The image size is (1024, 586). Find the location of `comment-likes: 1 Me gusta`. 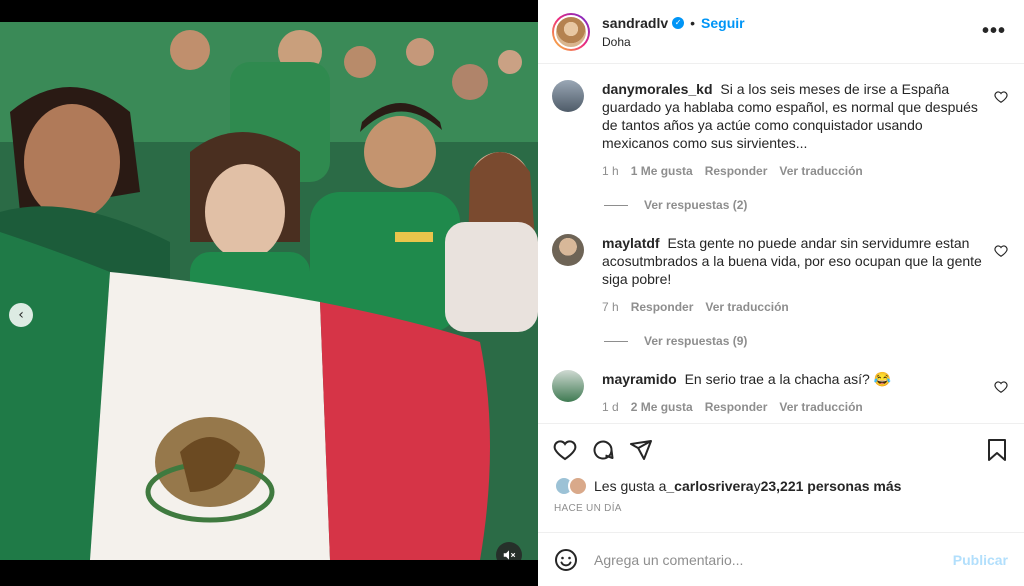

comment-likes: 1 Me gusta is located at coordinates (662, 171).